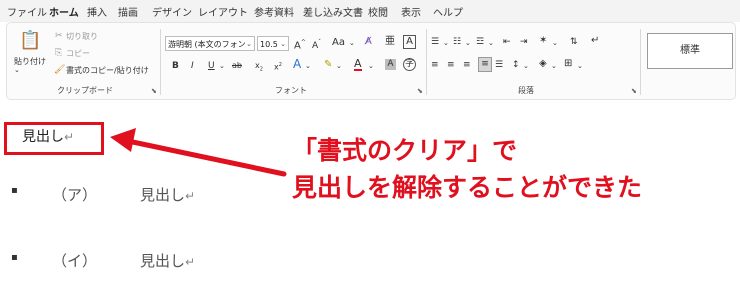 Image resolution: width=740 pixels, height=293 pixels. I want to click on annotation-callout: 「書式のクリア」で 見出しを解除することができた, so click(467, 169).